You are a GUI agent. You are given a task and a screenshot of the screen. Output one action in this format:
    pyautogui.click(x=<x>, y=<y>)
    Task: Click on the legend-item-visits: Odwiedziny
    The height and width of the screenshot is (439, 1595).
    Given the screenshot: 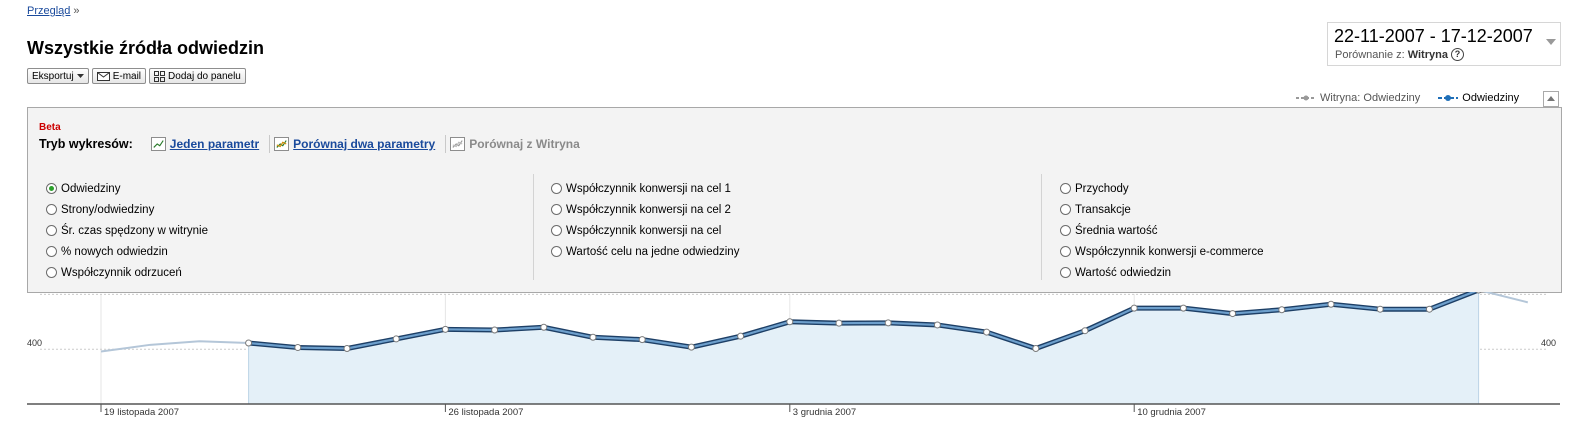 What is the action you would take?
    pyautogui.click(x=1478, y=98)
    